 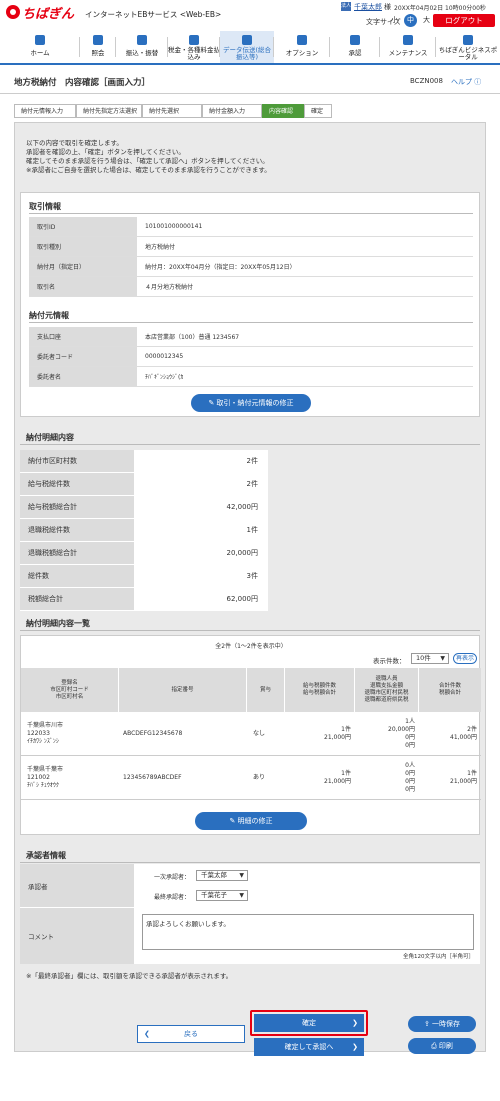 What do you see at coordinates (194, 47) in the screenshot?
I see `nav-tax: 税金・各種料金払込み` at bounding box center [194, 47].